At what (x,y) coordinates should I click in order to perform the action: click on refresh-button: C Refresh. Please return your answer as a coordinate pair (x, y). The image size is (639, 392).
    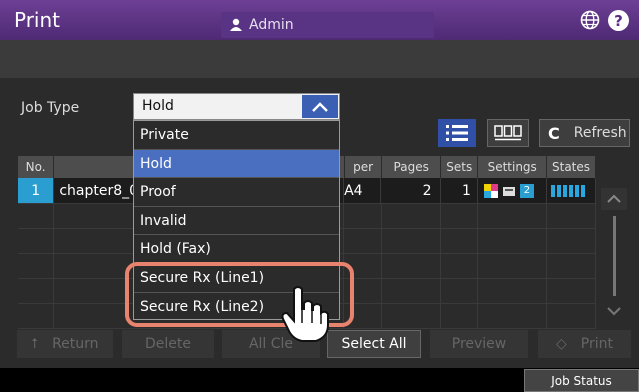
    Looking at the image, I should click on (584, 133).